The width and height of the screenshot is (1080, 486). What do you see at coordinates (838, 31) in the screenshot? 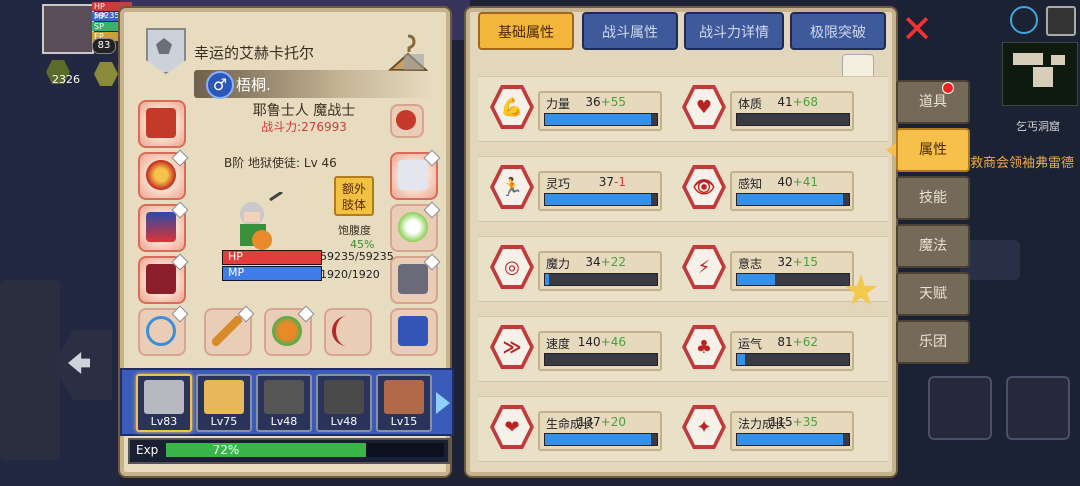
I see `tab-limit-break: 极限突破` at bounding box center [838, 31].